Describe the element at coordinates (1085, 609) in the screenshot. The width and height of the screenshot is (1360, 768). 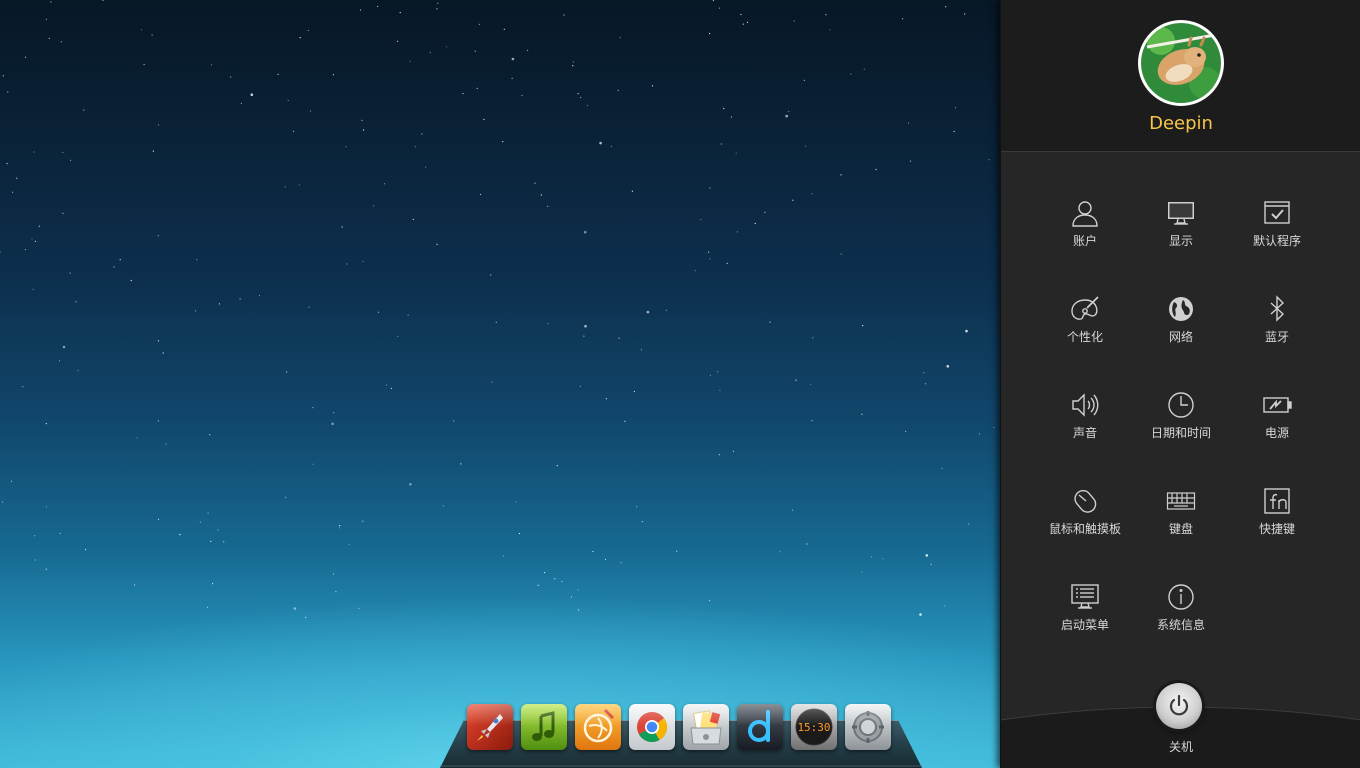
I see `settings-item-boot-menu: 启动菜单` at that location.